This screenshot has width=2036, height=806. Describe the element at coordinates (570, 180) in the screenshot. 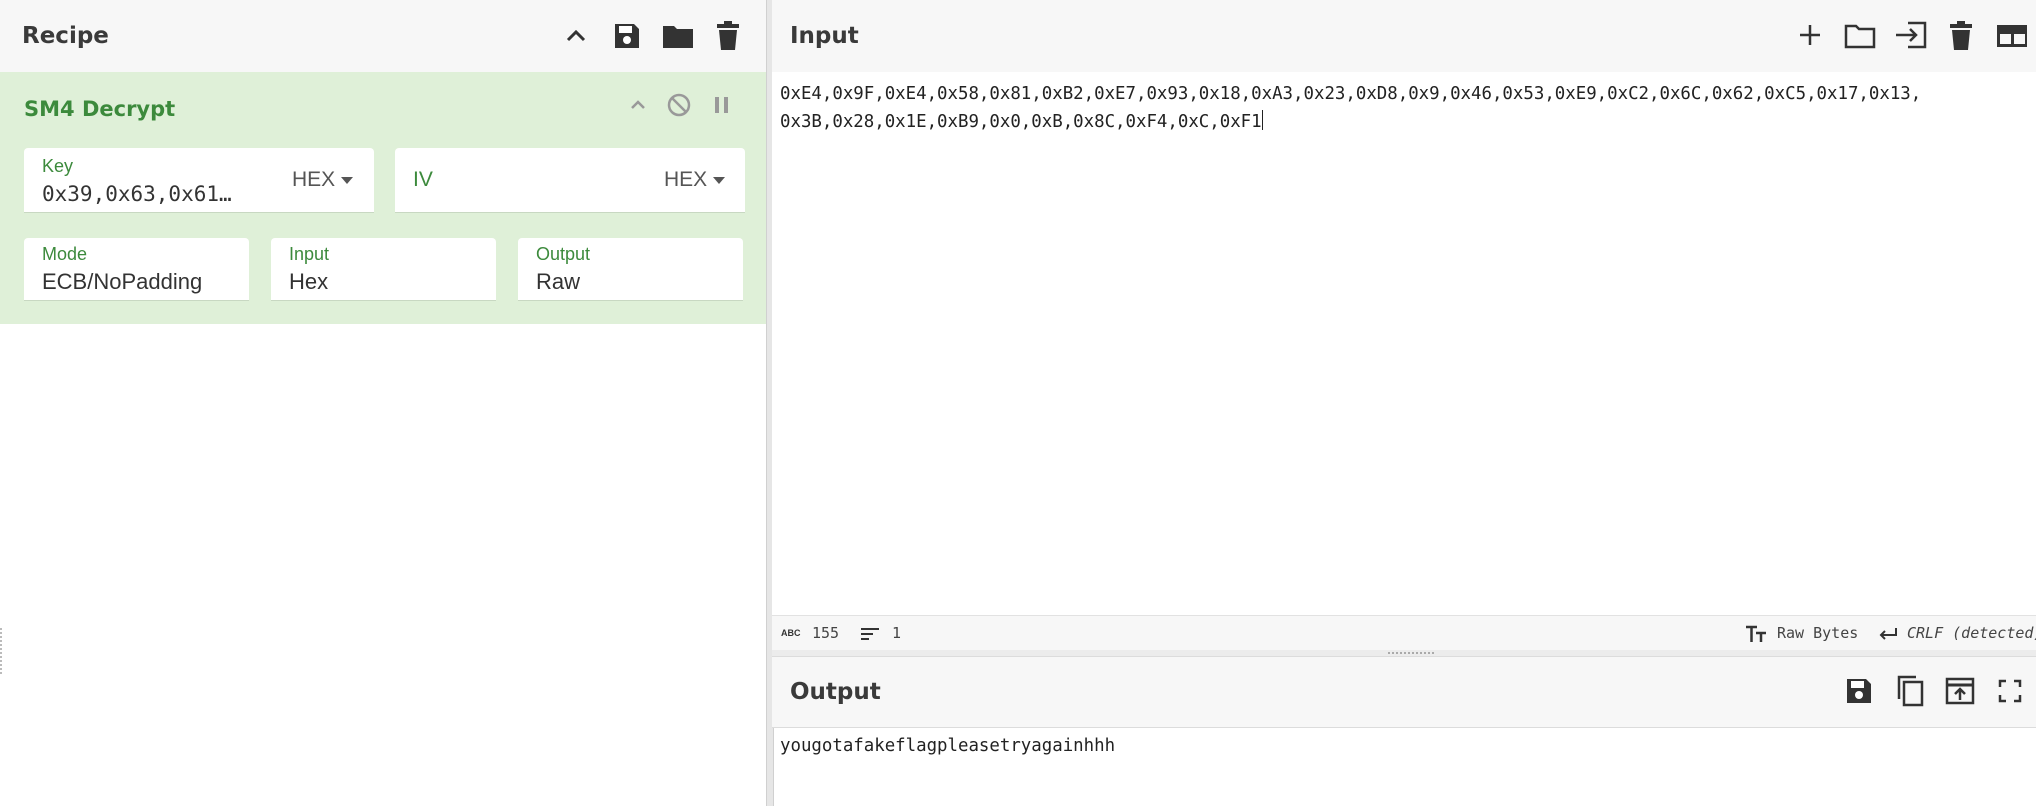

I see `iv-field: IV HEX` at that location.